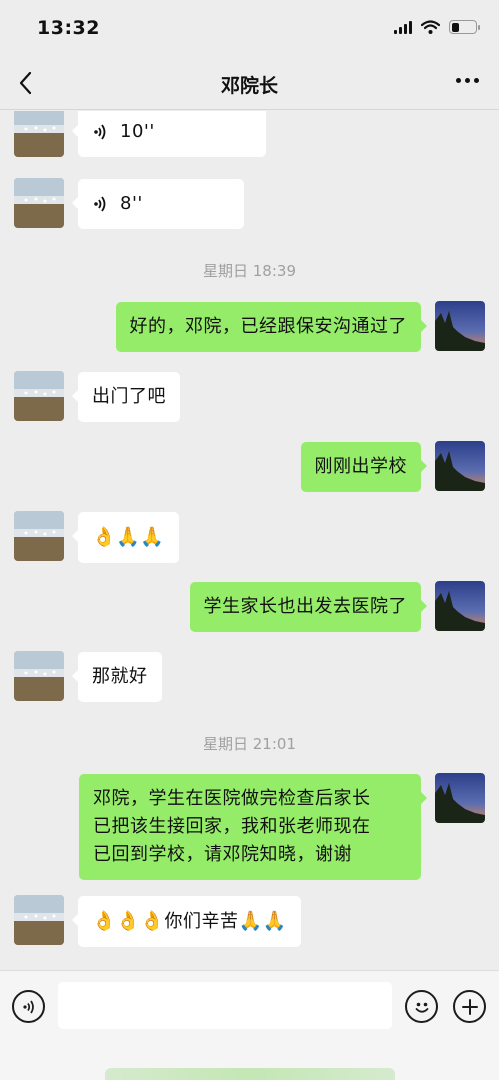 The height and width of the screenshot is (1080, 499). What do you see at coordinates (308, 607) in the screenshot?
I see `sent-message-bubble: 学生家长也出发去医院了` at bounding box center [308, 607].